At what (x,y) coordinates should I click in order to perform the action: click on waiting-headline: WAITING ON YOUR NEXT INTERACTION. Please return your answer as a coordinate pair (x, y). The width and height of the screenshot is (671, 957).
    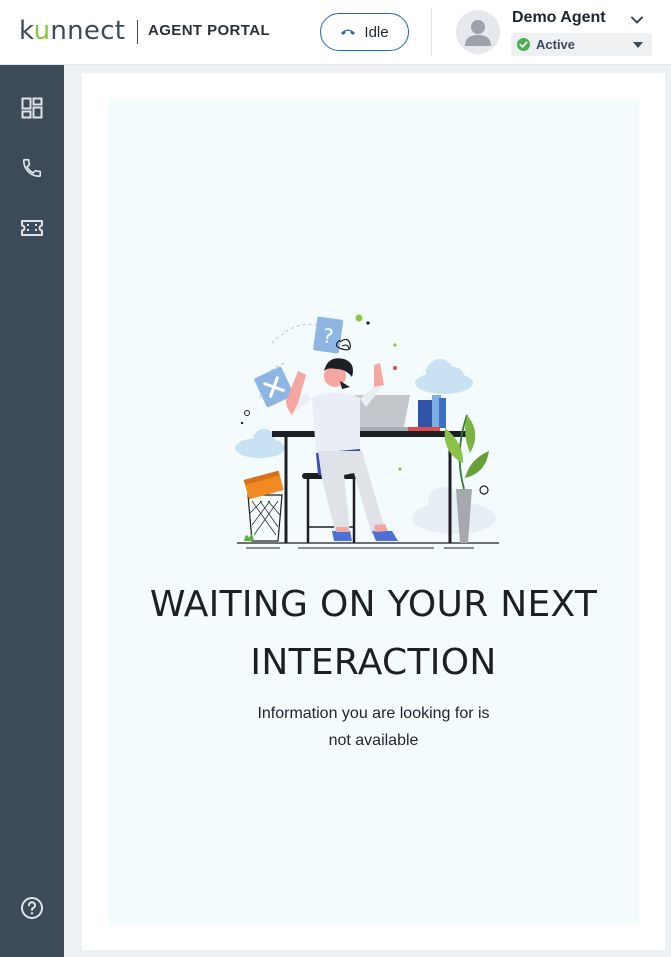
    Looking at the image, I should click on (373, 634).